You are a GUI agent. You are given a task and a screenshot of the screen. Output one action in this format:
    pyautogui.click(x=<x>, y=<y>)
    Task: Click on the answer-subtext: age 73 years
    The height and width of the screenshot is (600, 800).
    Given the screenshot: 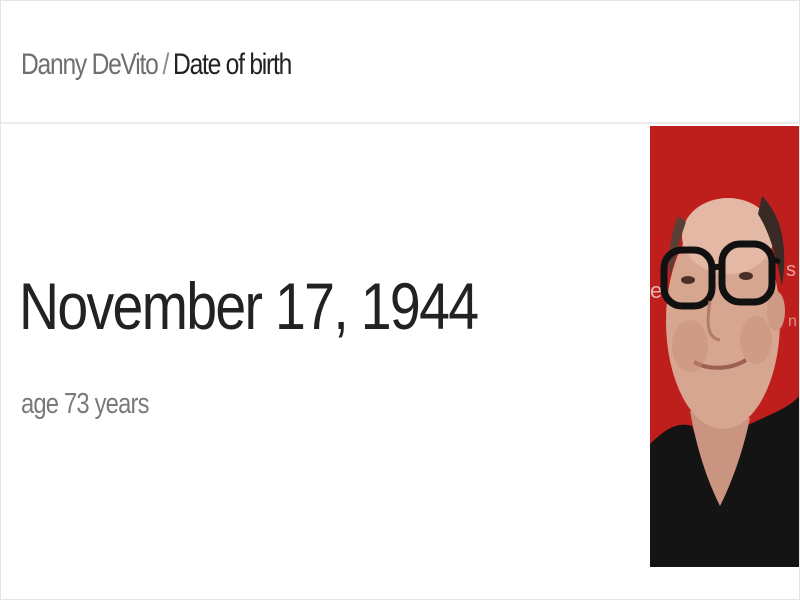 What is the action you would take?
    pyautogui.click(x=85, y=404)
    